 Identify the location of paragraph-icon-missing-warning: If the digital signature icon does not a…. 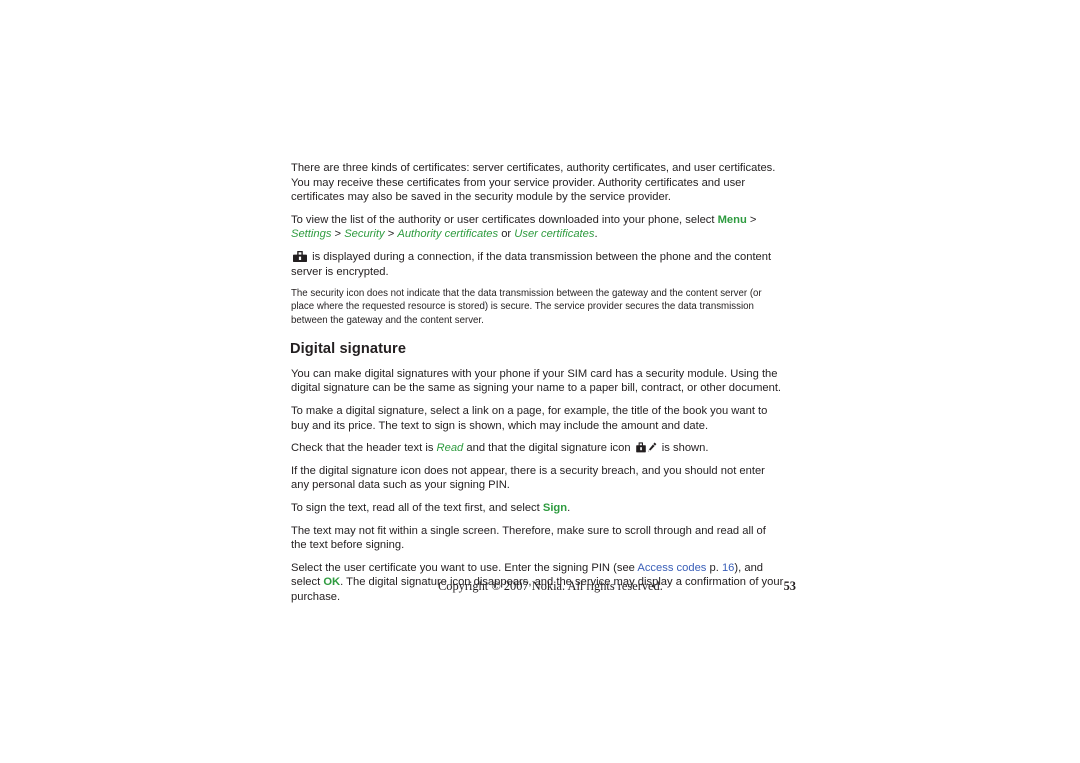
(528, 478).